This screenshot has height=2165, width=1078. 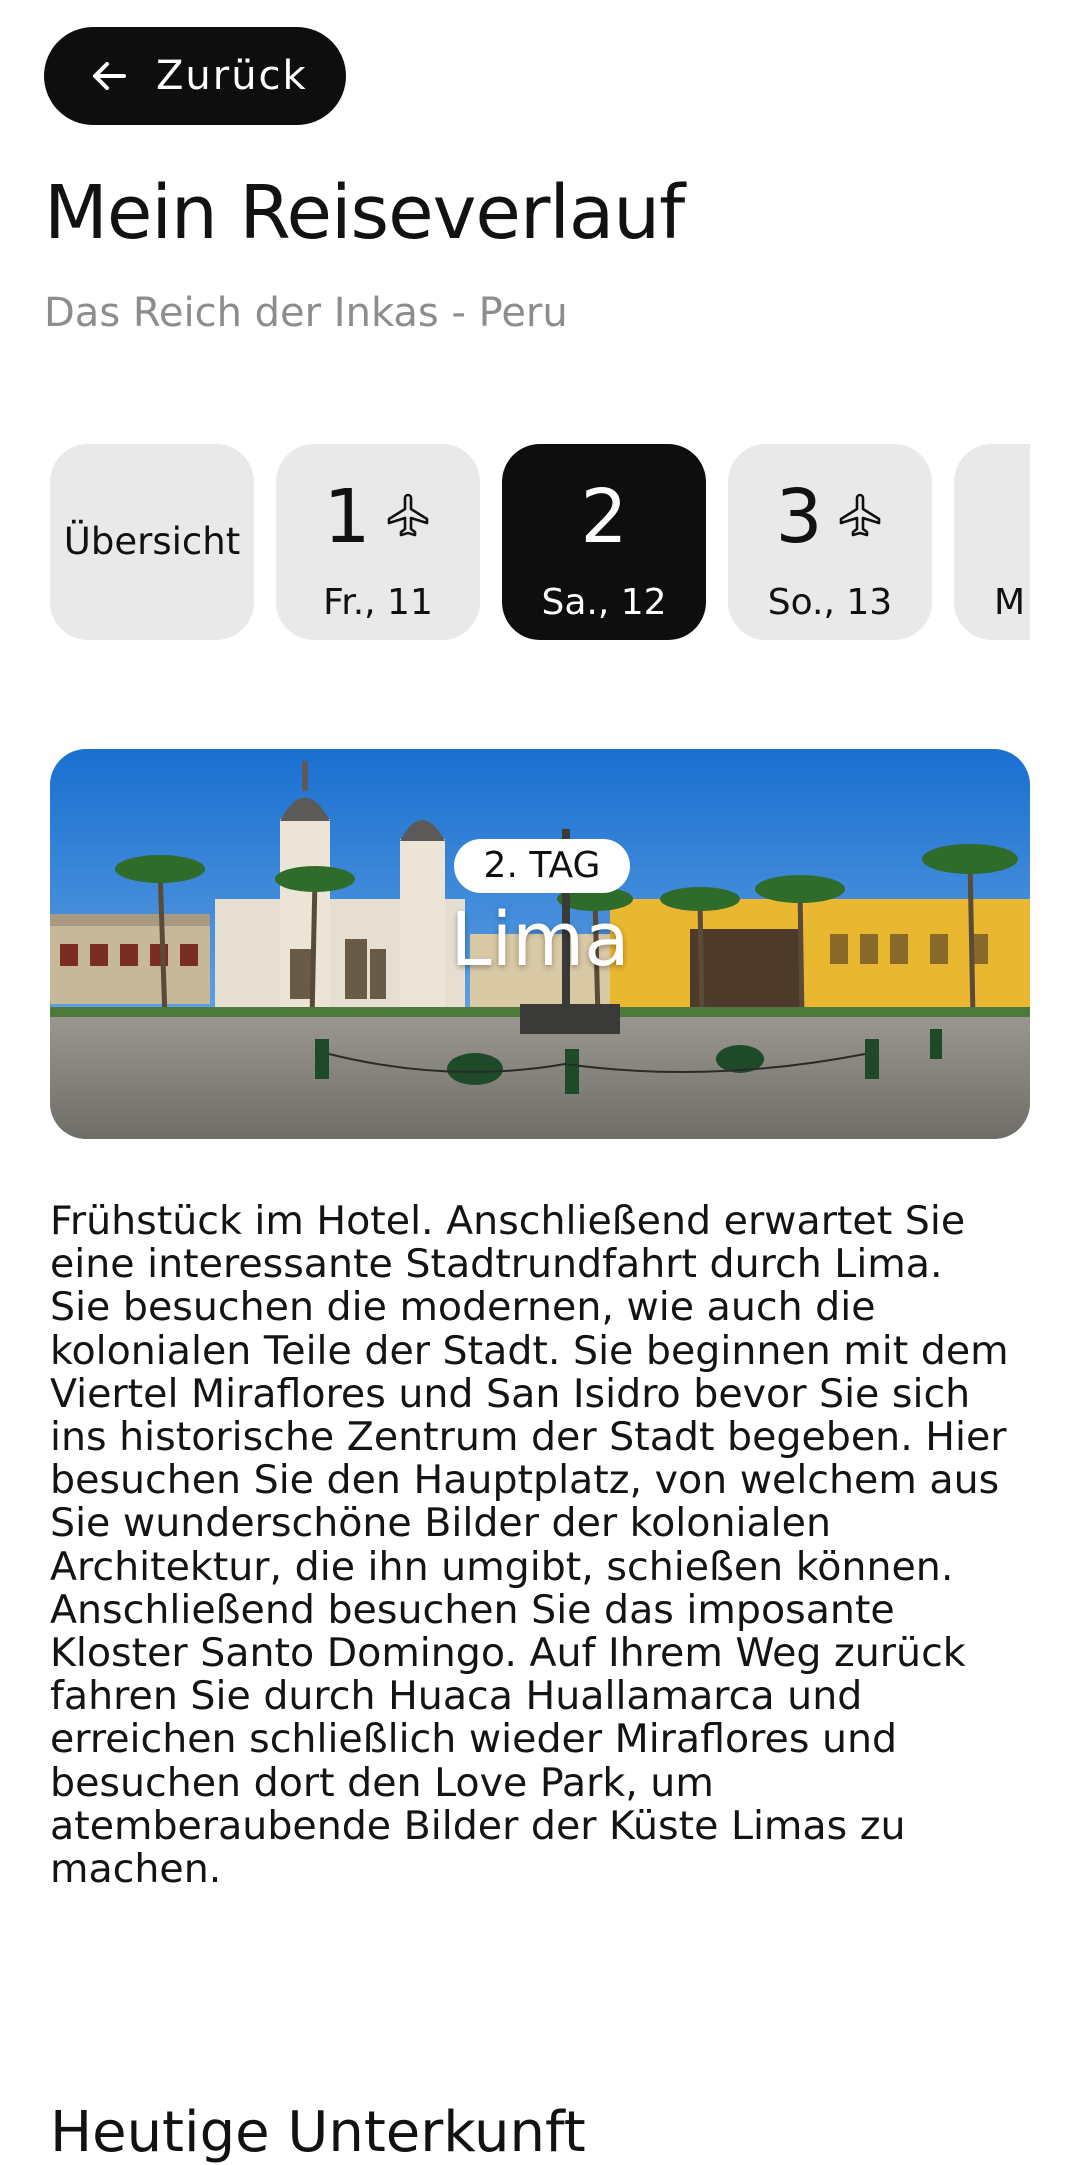 What do you see at coordinates (830, 602) in the screenshot?
I see `day-date: So., 13` at bounding box center [830, 602].